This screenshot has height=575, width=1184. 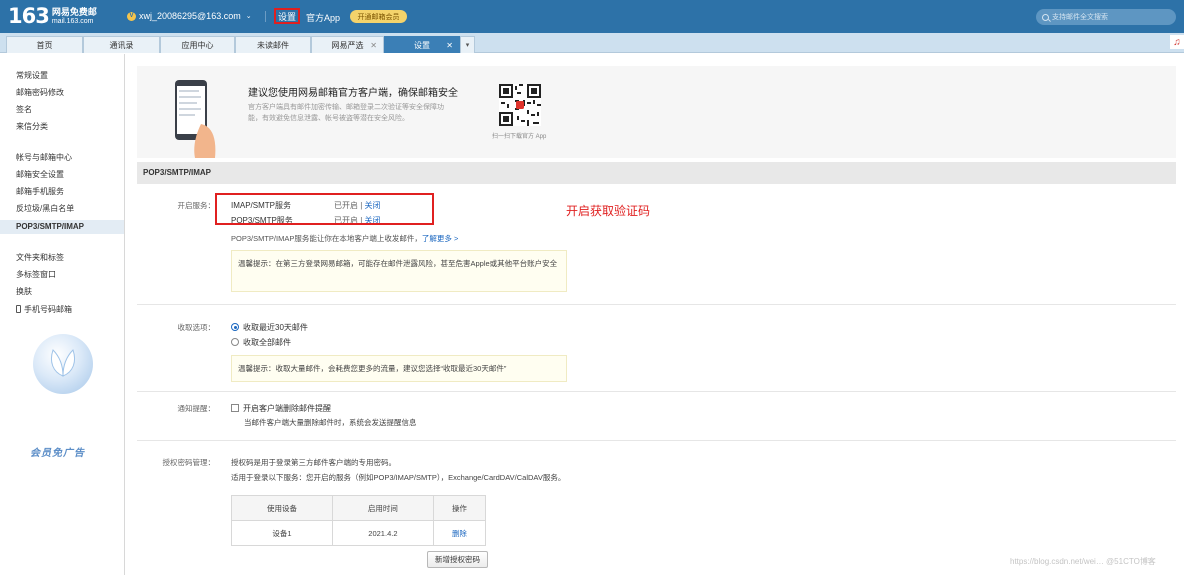 What do you see at coordinates (131, 16) in the screenshot?
I see `vip-badge-icon: V` at bounding box center [131, 16].